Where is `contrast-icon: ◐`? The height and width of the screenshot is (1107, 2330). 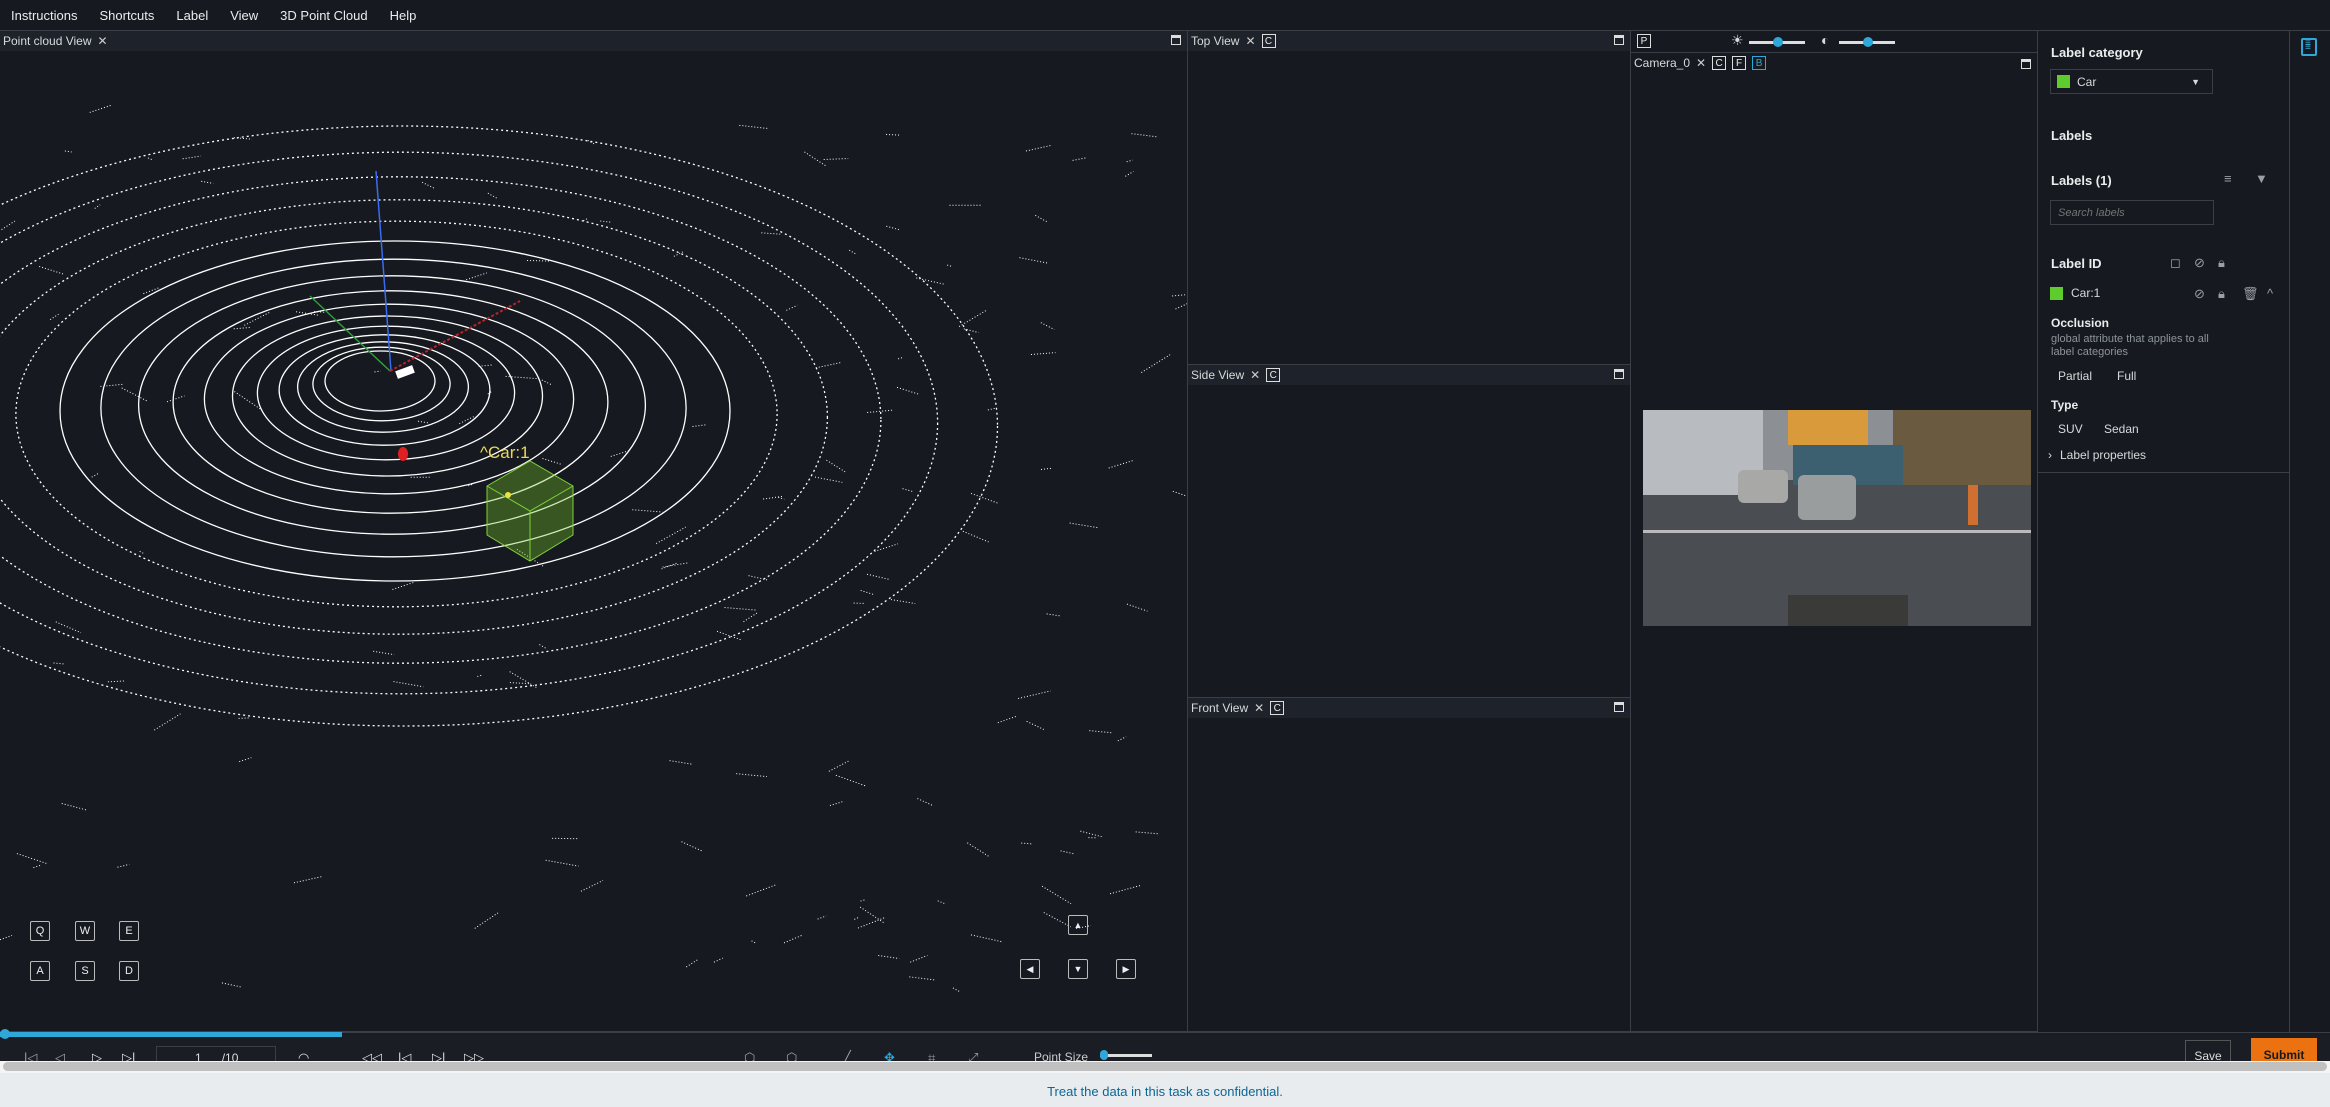
contrast-icon: ◐ is located at coordinates (1825, 40).